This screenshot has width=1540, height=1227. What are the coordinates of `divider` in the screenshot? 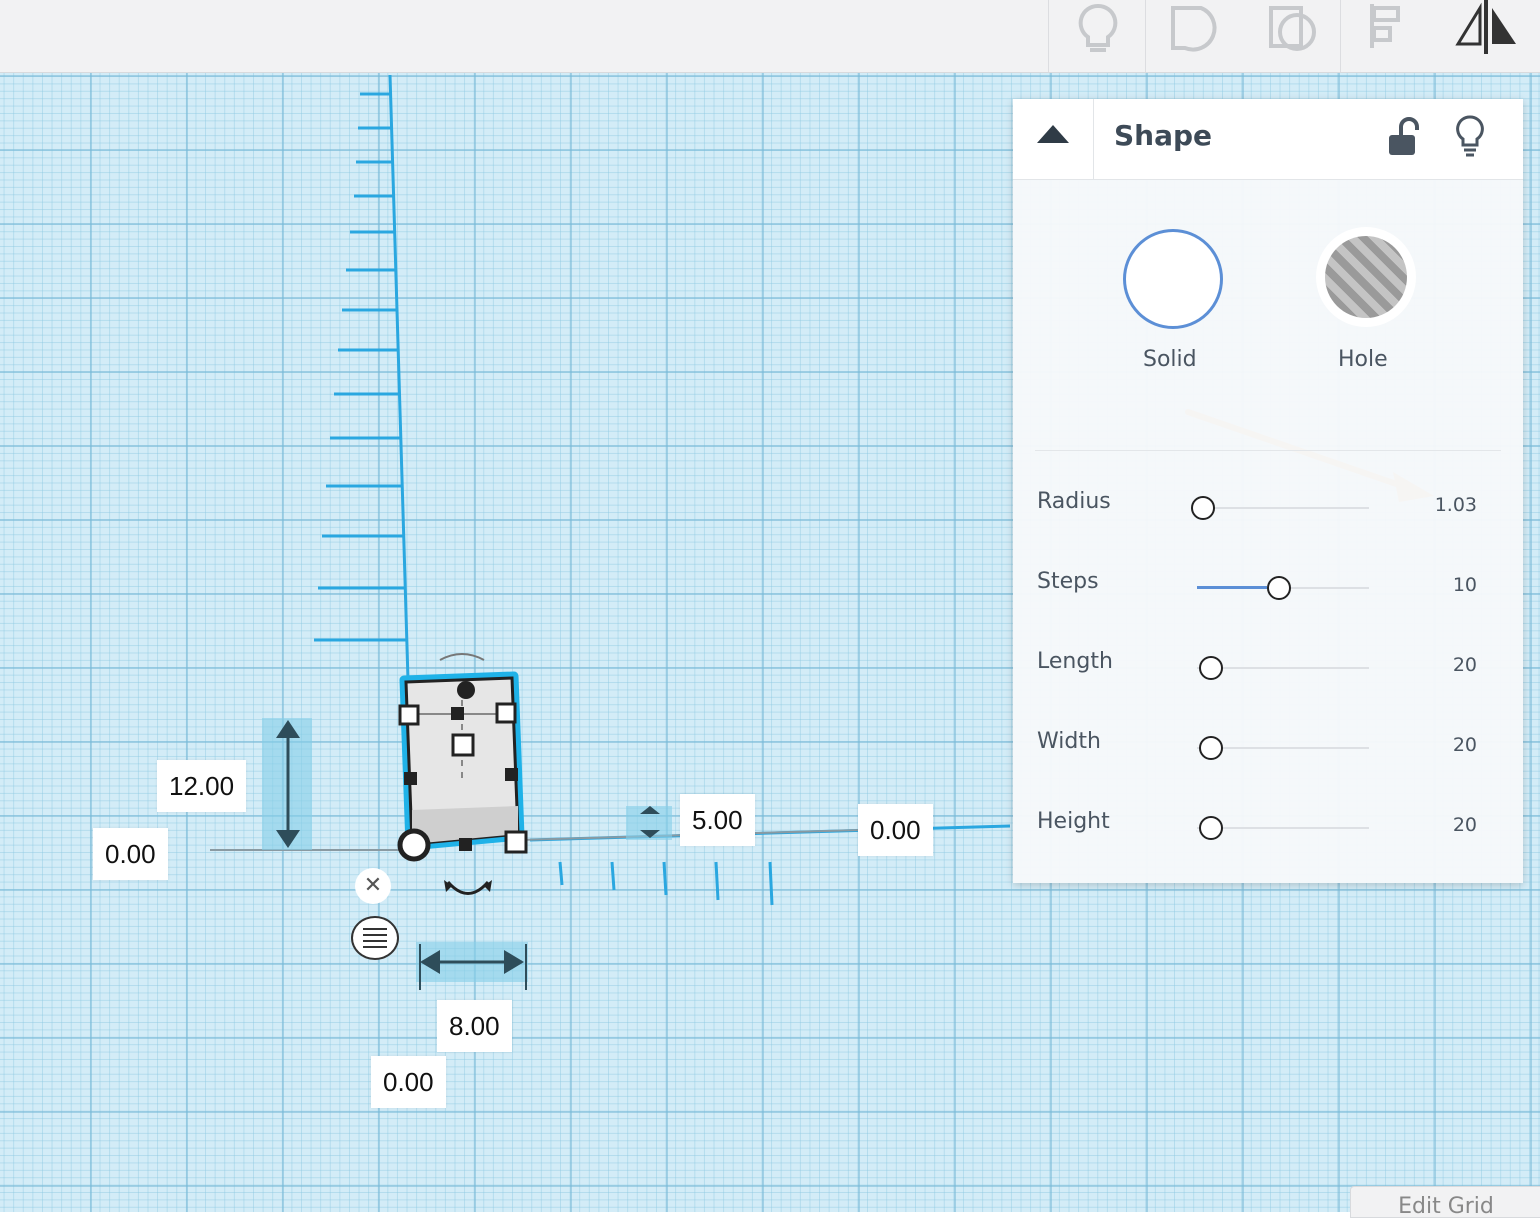 It's located at (1268, 450).